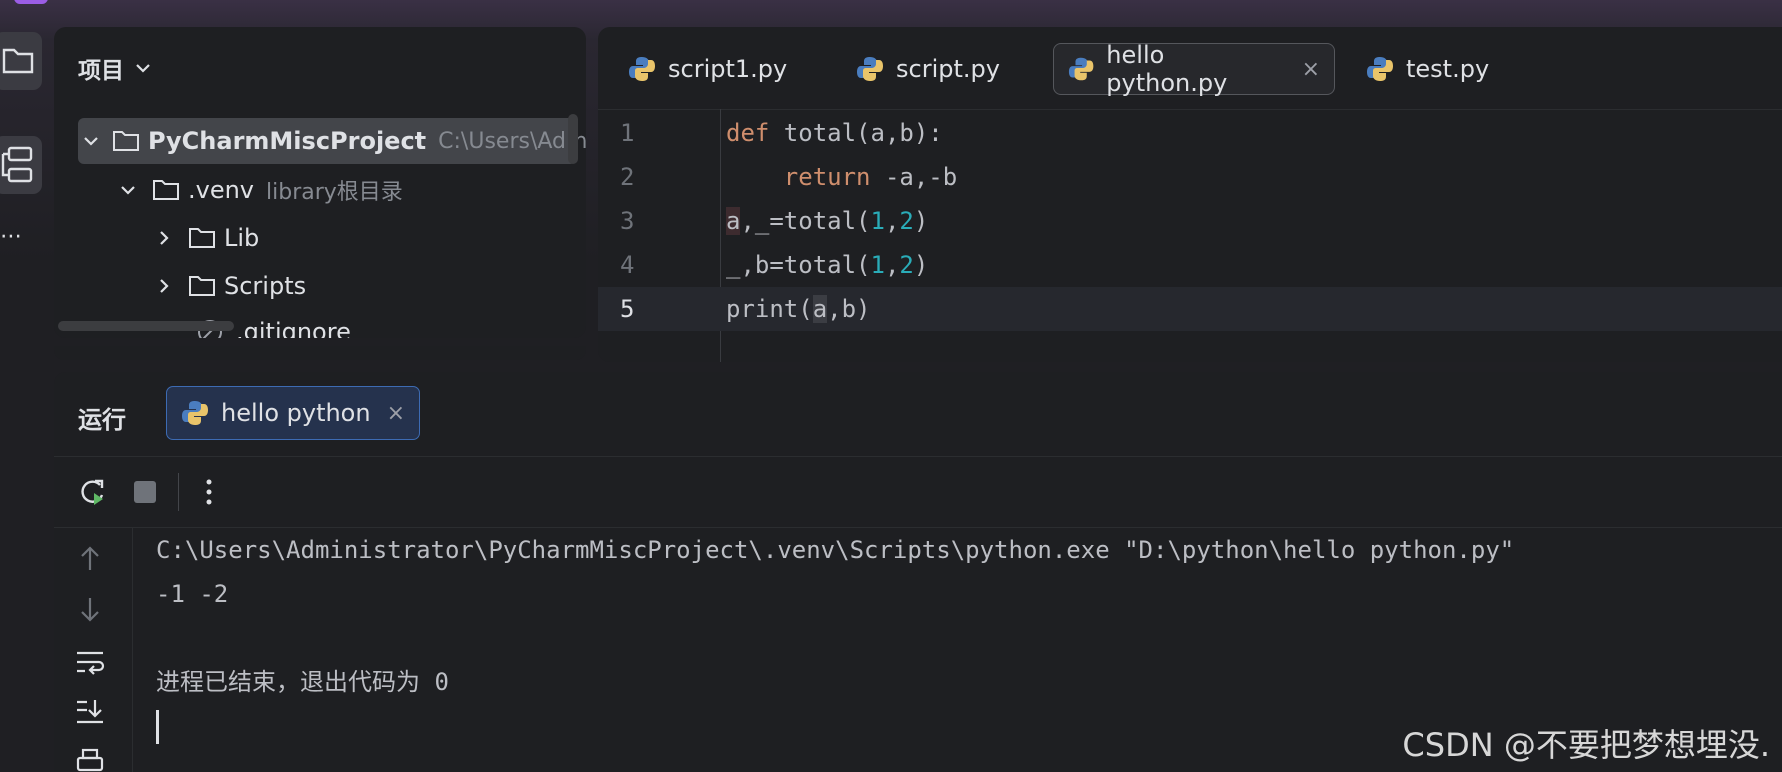  What do you see at coordinates (918, 492) in the screenshot?
I see `run-toolbar` at bounding box center [918, 492].